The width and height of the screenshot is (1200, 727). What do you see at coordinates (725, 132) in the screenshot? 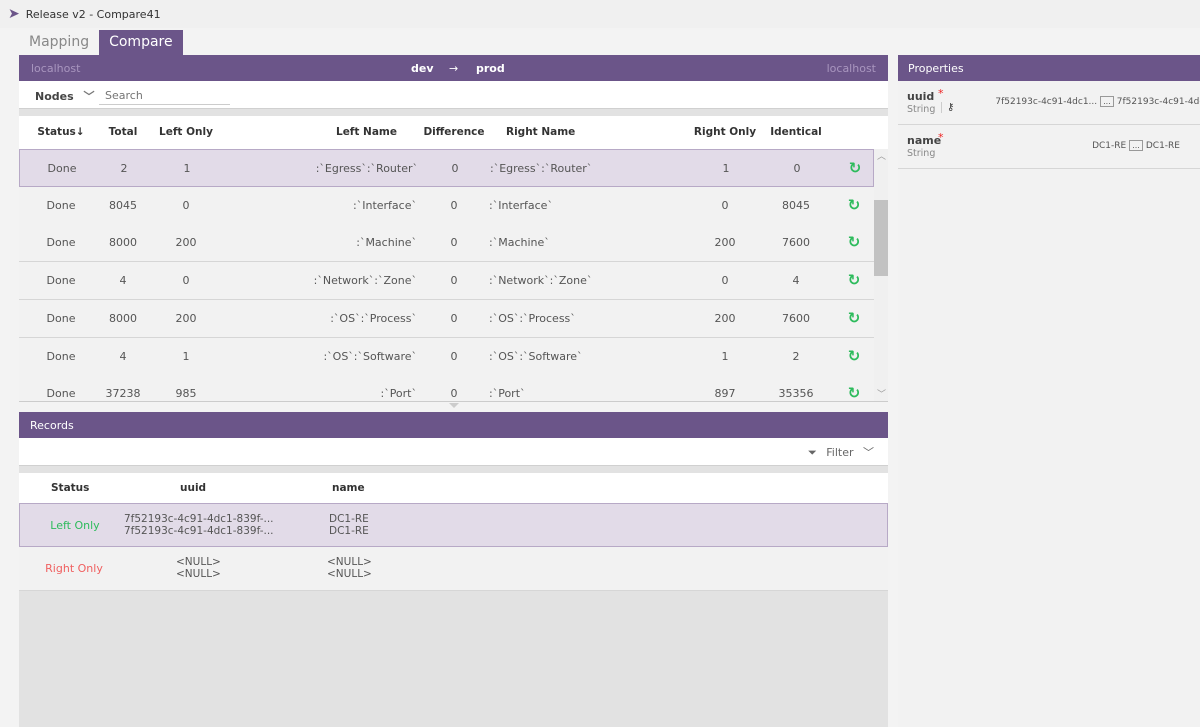
I see `col-right-only: Right Only` at bounding box center [725, 132].